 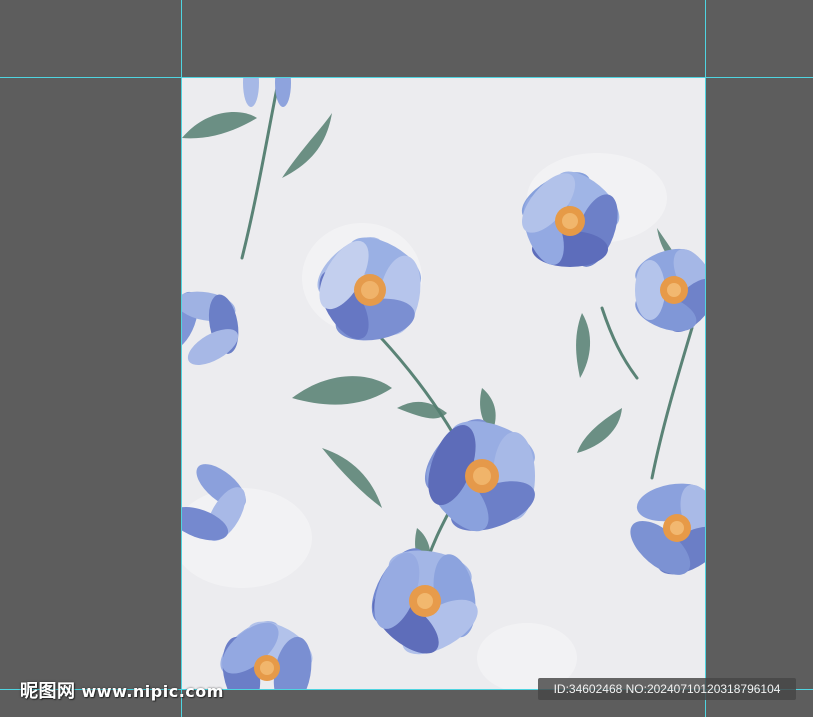 What do you see at coordinates (181, 358) in the screenshot?
I see `vertical-guide-left` at bounding box center [181, 358].